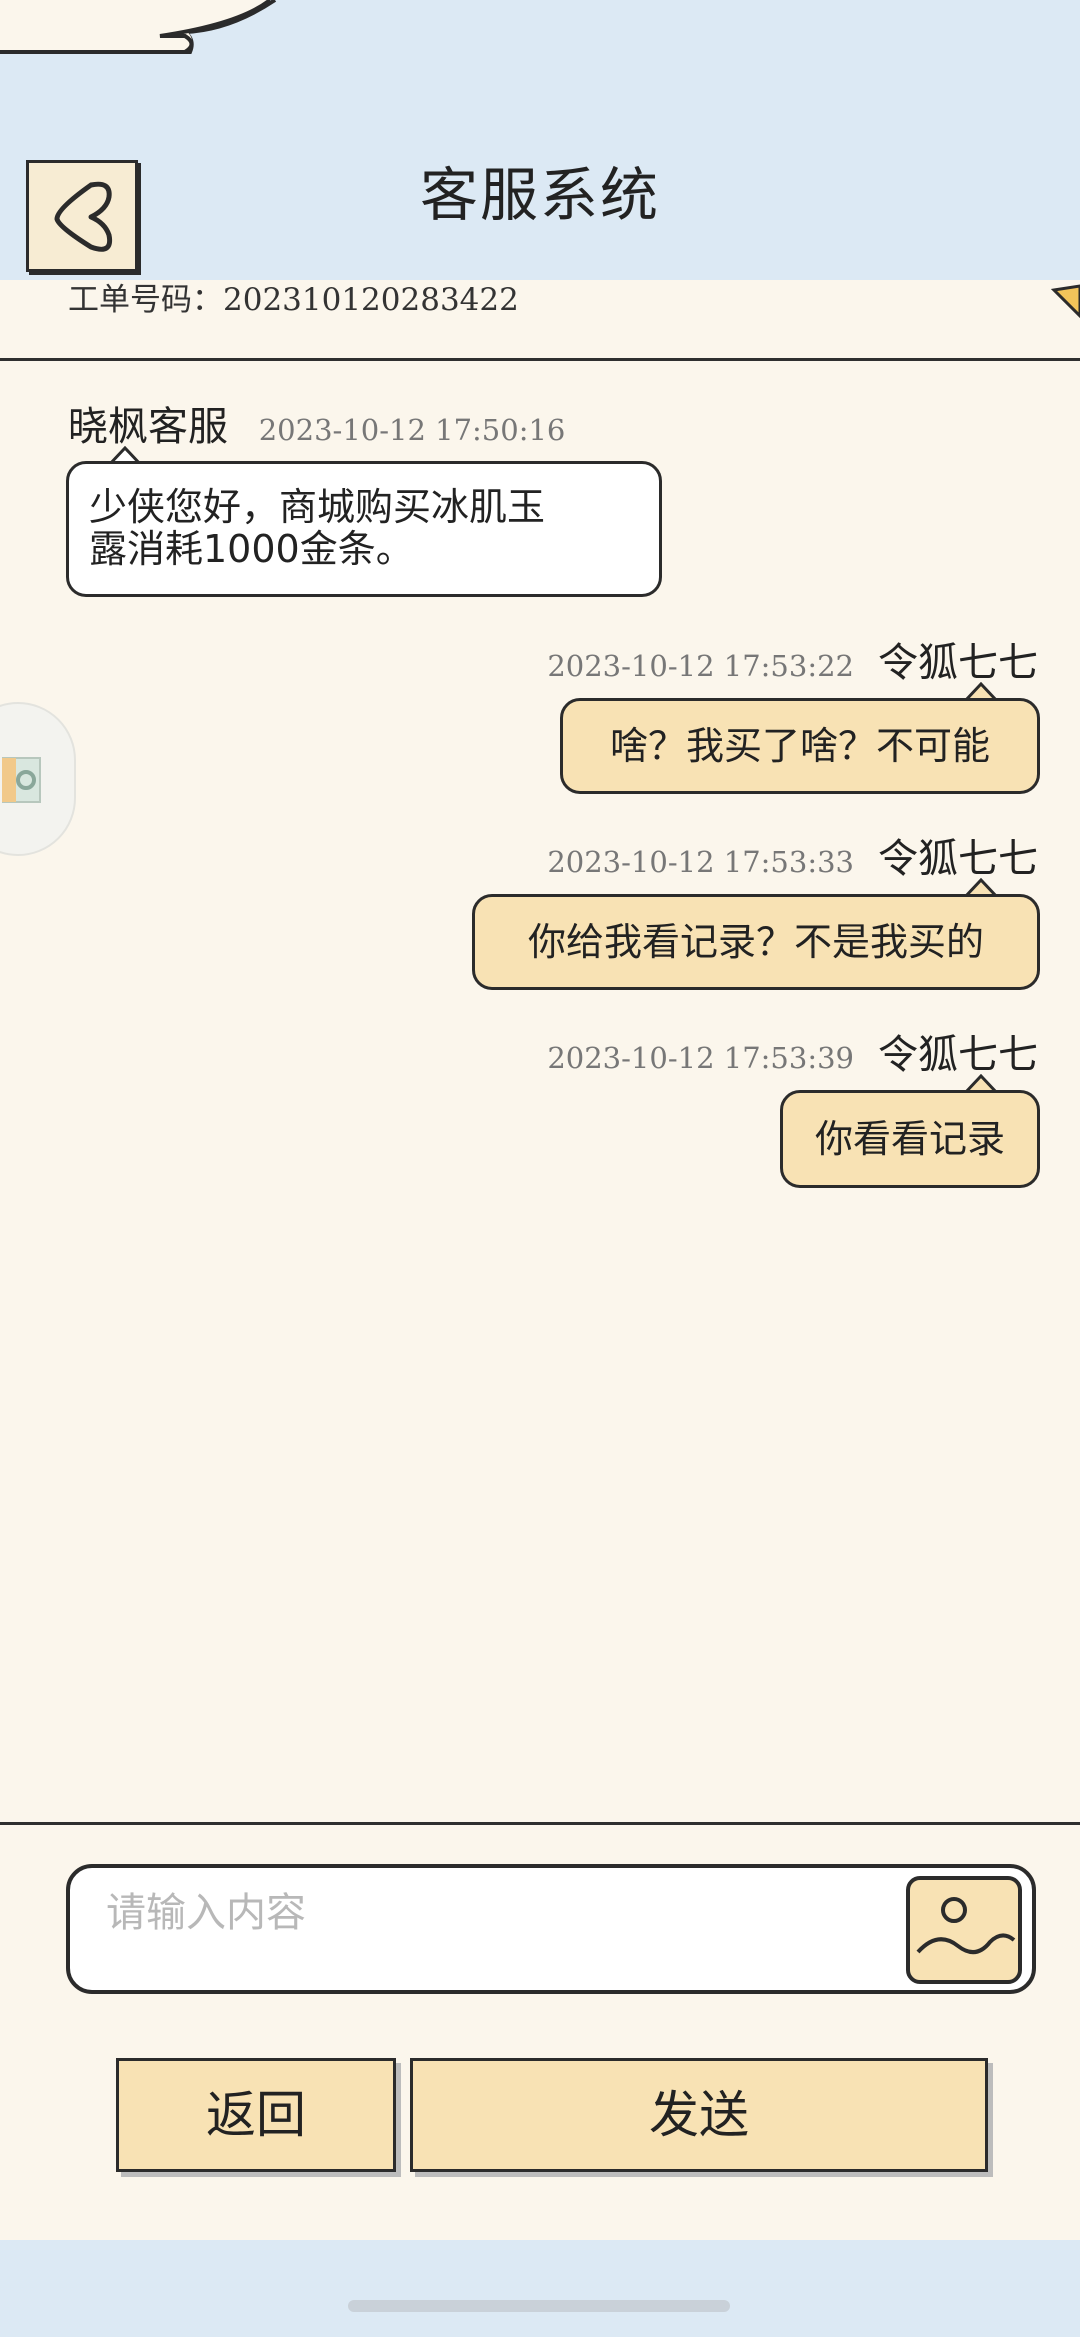  What do you see at coordinates (910, 1139) in the screenshot?
I see `message-bubble: 你看看记录` at bounding box center [910, 1139].